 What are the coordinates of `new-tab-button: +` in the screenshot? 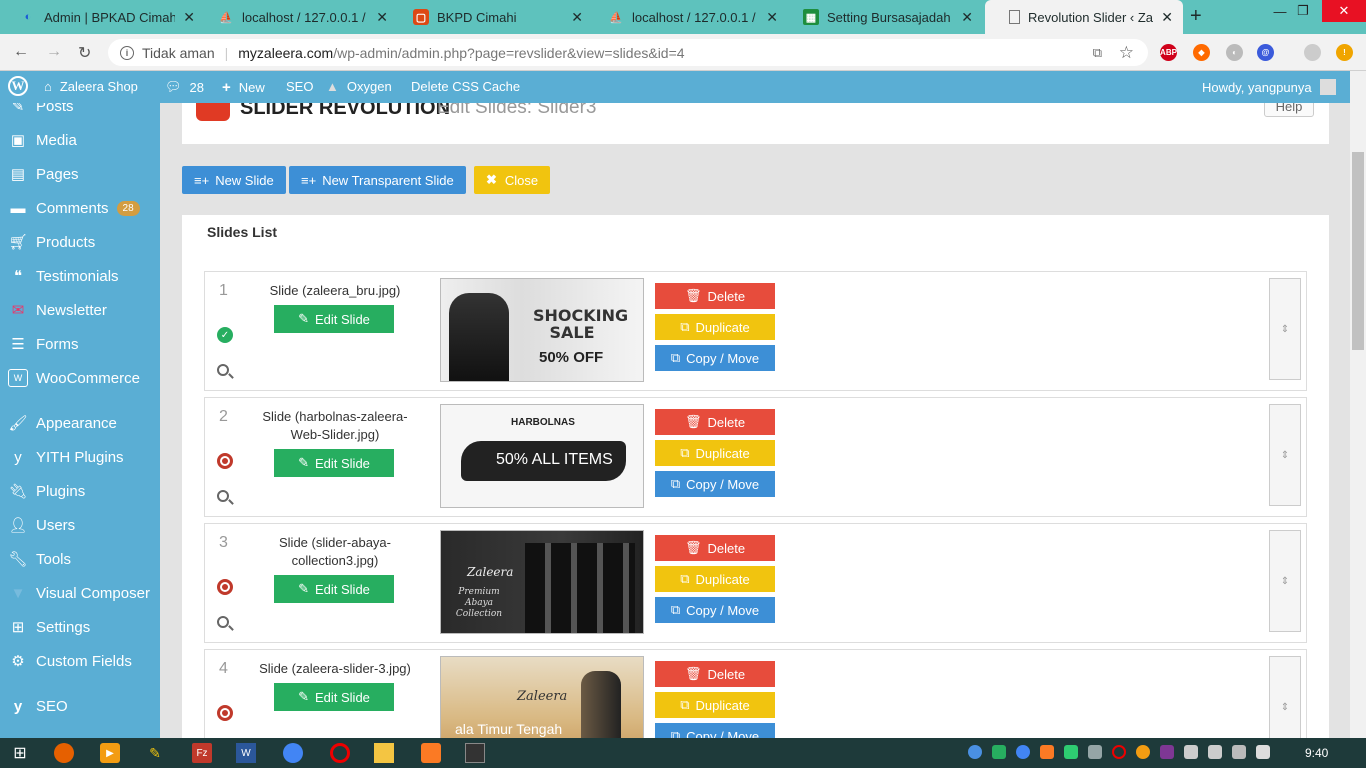 It's located at (1196, 16).